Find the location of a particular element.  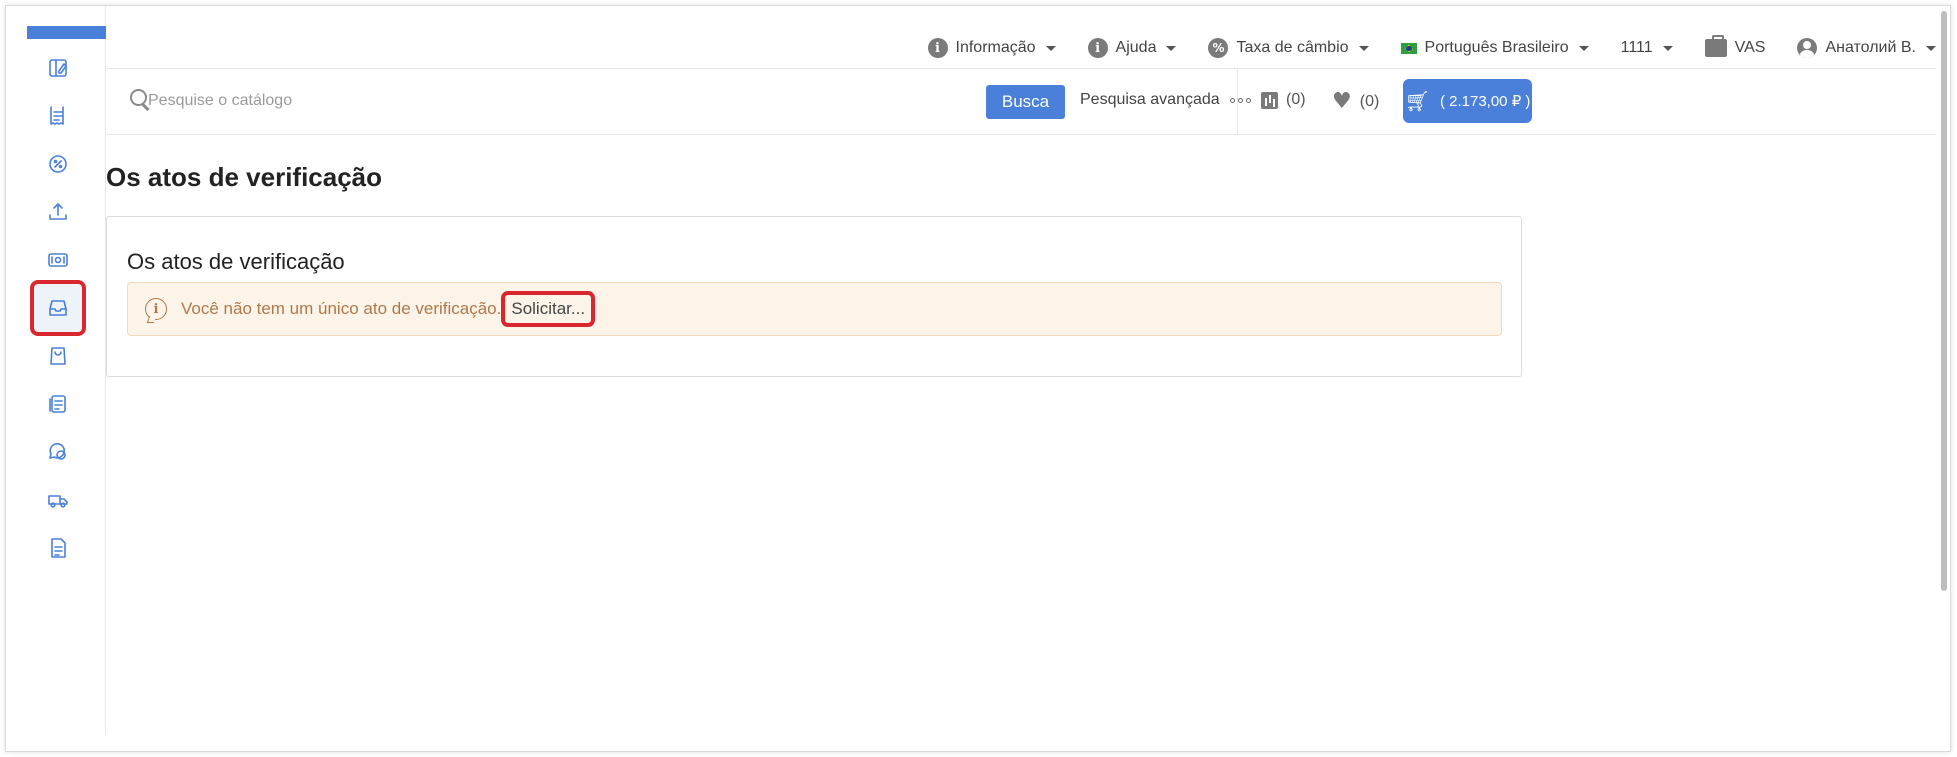

sidebar-item-files is located at coordinates (58, 548).